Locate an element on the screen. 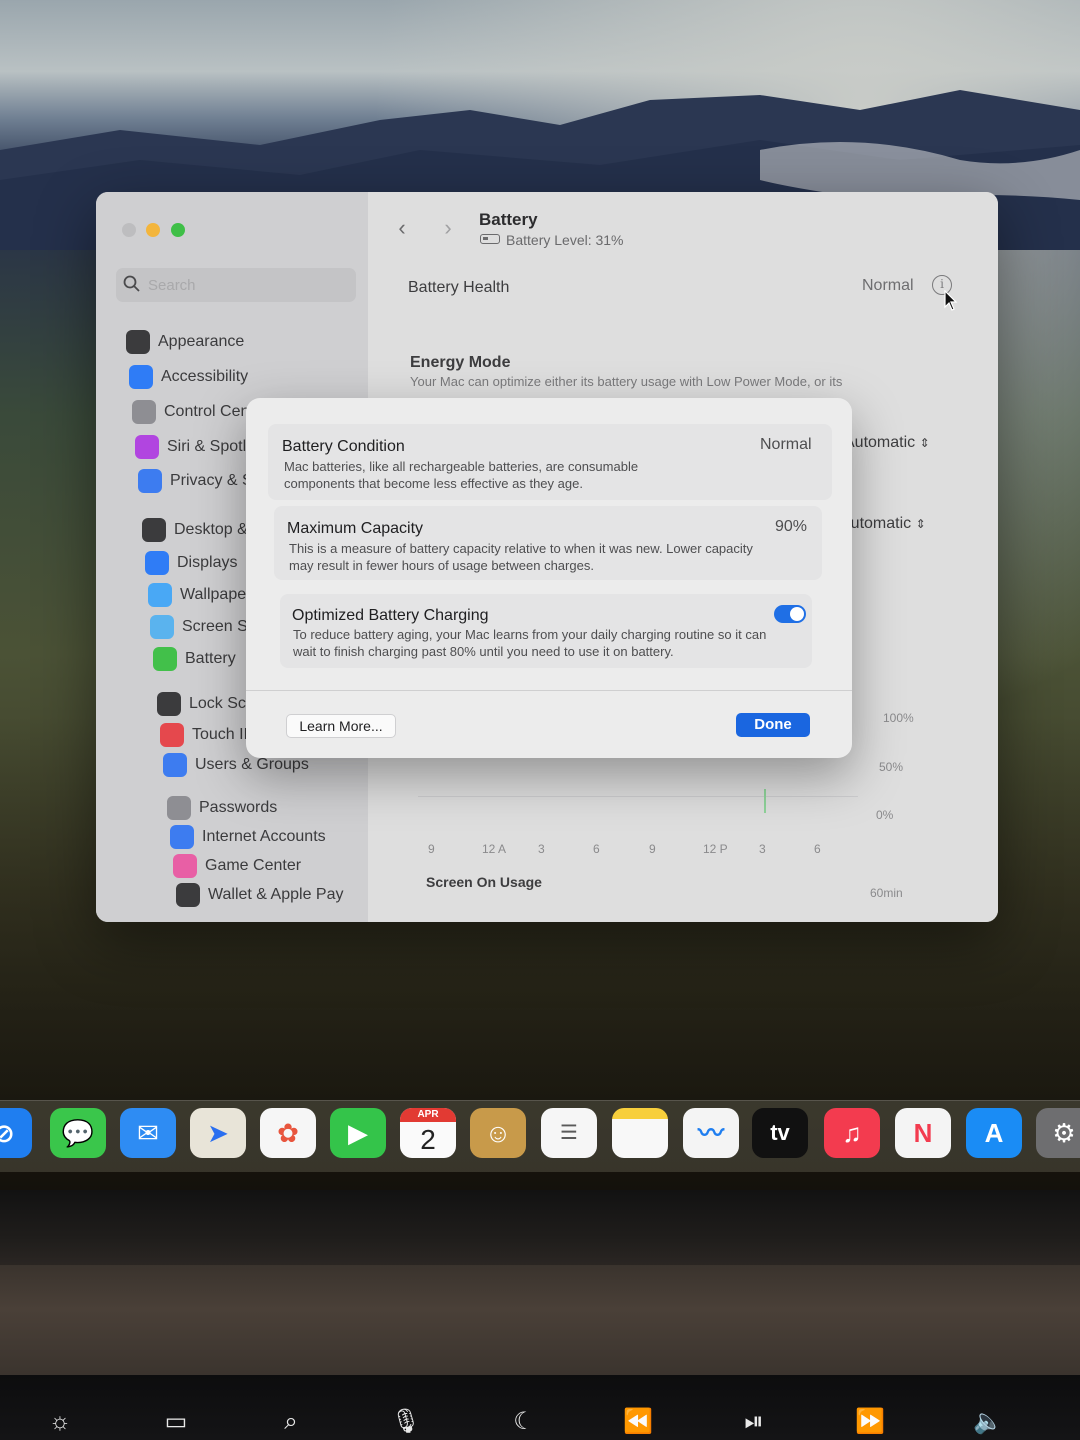  battery-health-label: Battery Health is located at coordinates (459, 287).